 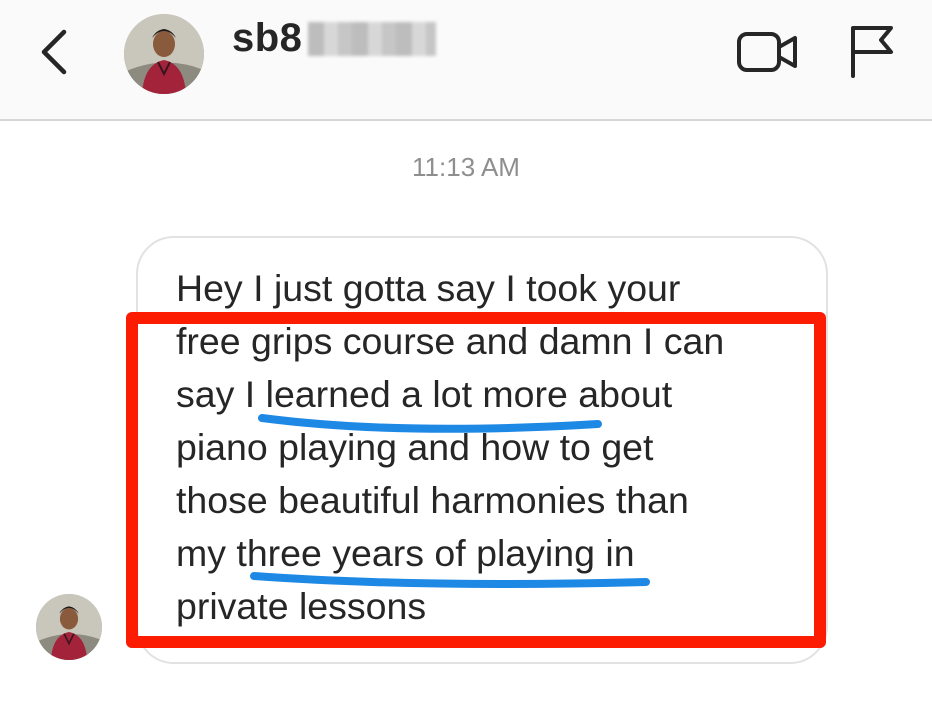 What do you see at coordinates (466, 167) in the screenshot?
I see `message-timestamp: 11:13 AM` at bounding box center [466, 167].